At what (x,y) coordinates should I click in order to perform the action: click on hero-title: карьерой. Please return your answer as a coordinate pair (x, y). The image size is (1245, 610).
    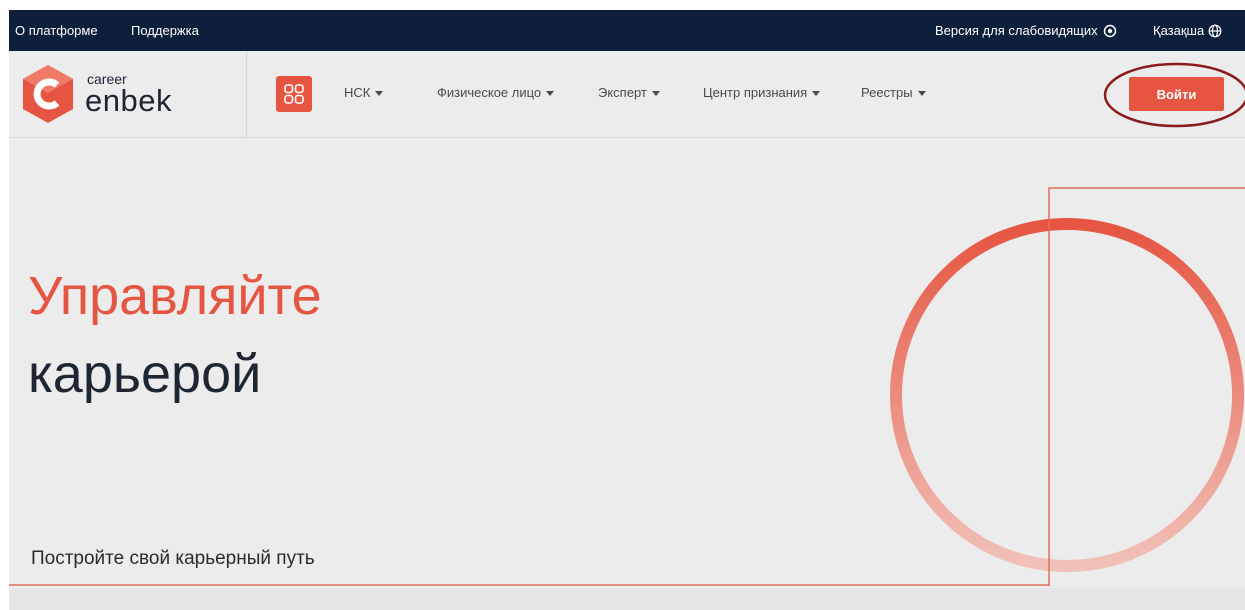
    Looking at the image, I should click on (145, 374).